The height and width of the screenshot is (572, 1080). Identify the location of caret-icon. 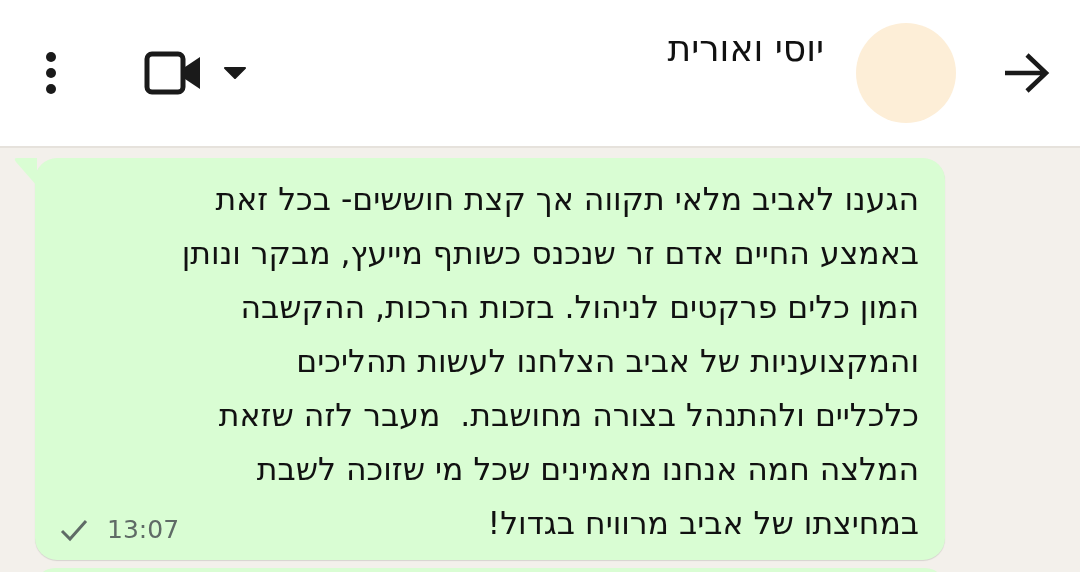
(235, 73).